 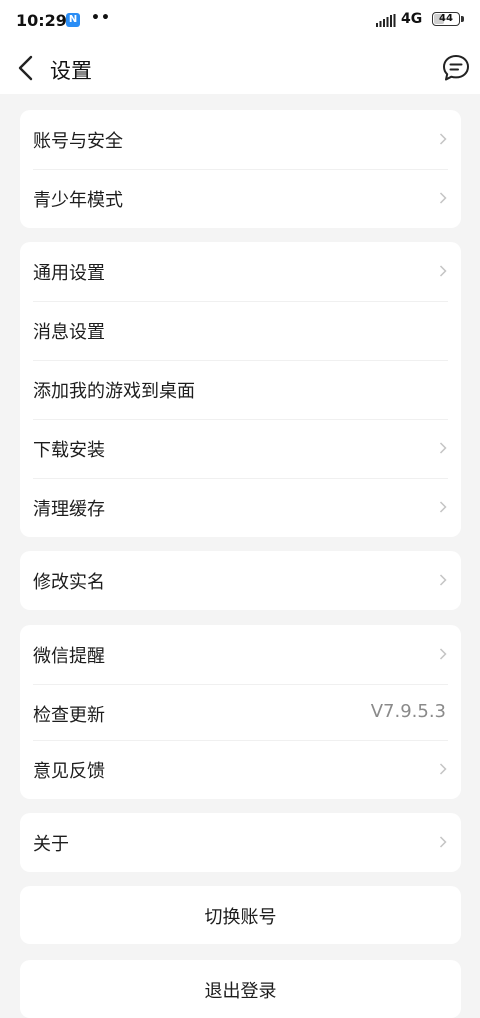 What do you see at coordinates (240, 654) in the screenshot?
I see `row-wechat-reminder: 微信提醒` at bounding box center [240, 654].